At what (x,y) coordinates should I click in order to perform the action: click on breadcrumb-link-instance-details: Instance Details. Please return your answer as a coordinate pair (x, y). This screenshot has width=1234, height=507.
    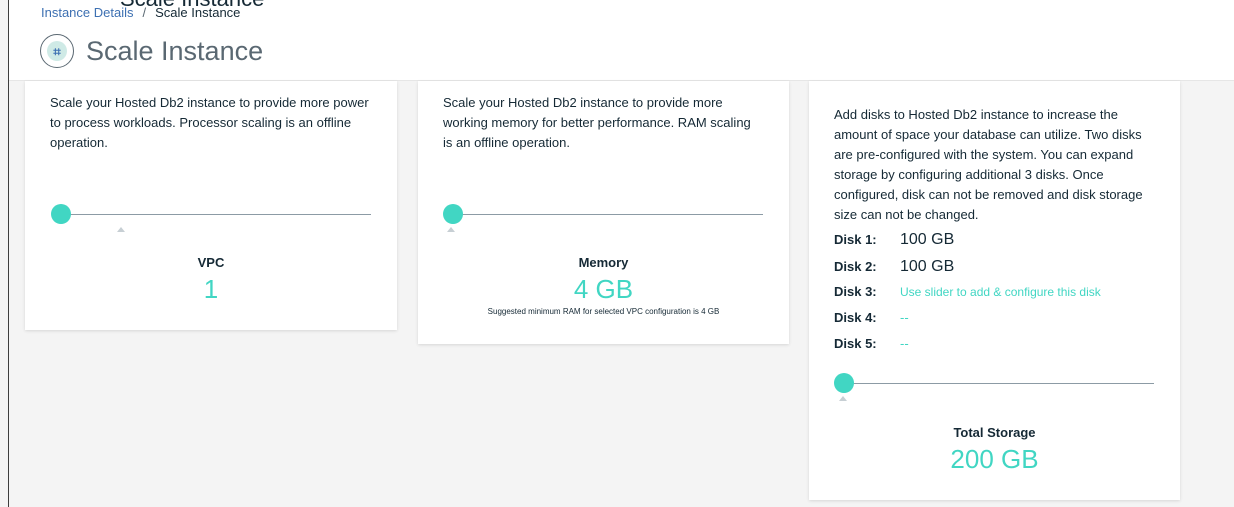
    Looking at the image, I should click on (87, 12).